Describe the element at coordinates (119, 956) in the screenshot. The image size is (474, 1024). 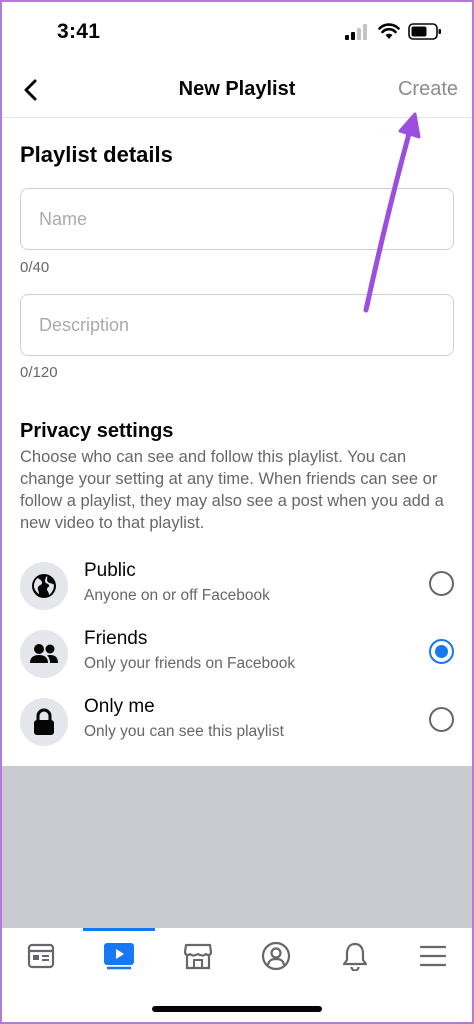
I see `watch-icon` at that location.